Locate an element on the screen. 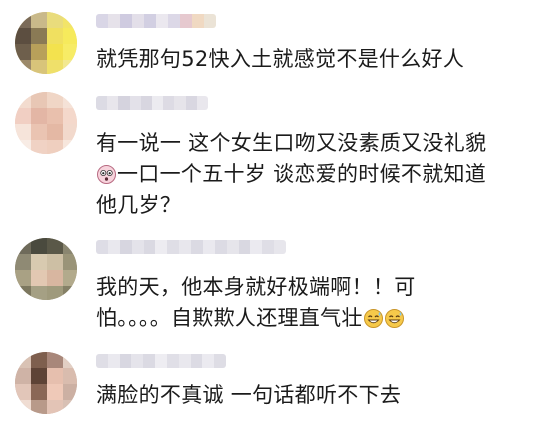 The height and width of the screenshot is (423, 548). comment-text: 就凭那句52快入土就感觉不是什么好人 is located at coordinates (280, 59).